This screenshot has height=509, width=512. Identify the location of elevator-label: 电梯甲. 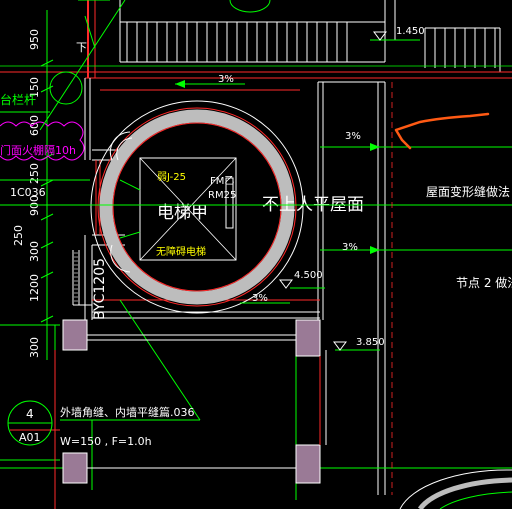
(182, 213).